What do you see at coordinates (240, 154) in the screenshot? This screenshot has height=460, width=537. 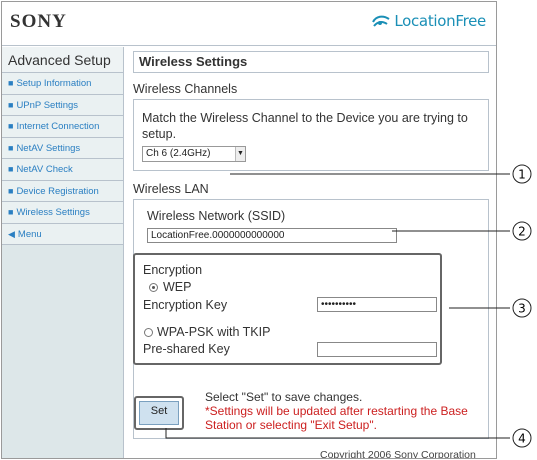 I see `chevron-down-icon: ▼` at bounding box center [240, 154].